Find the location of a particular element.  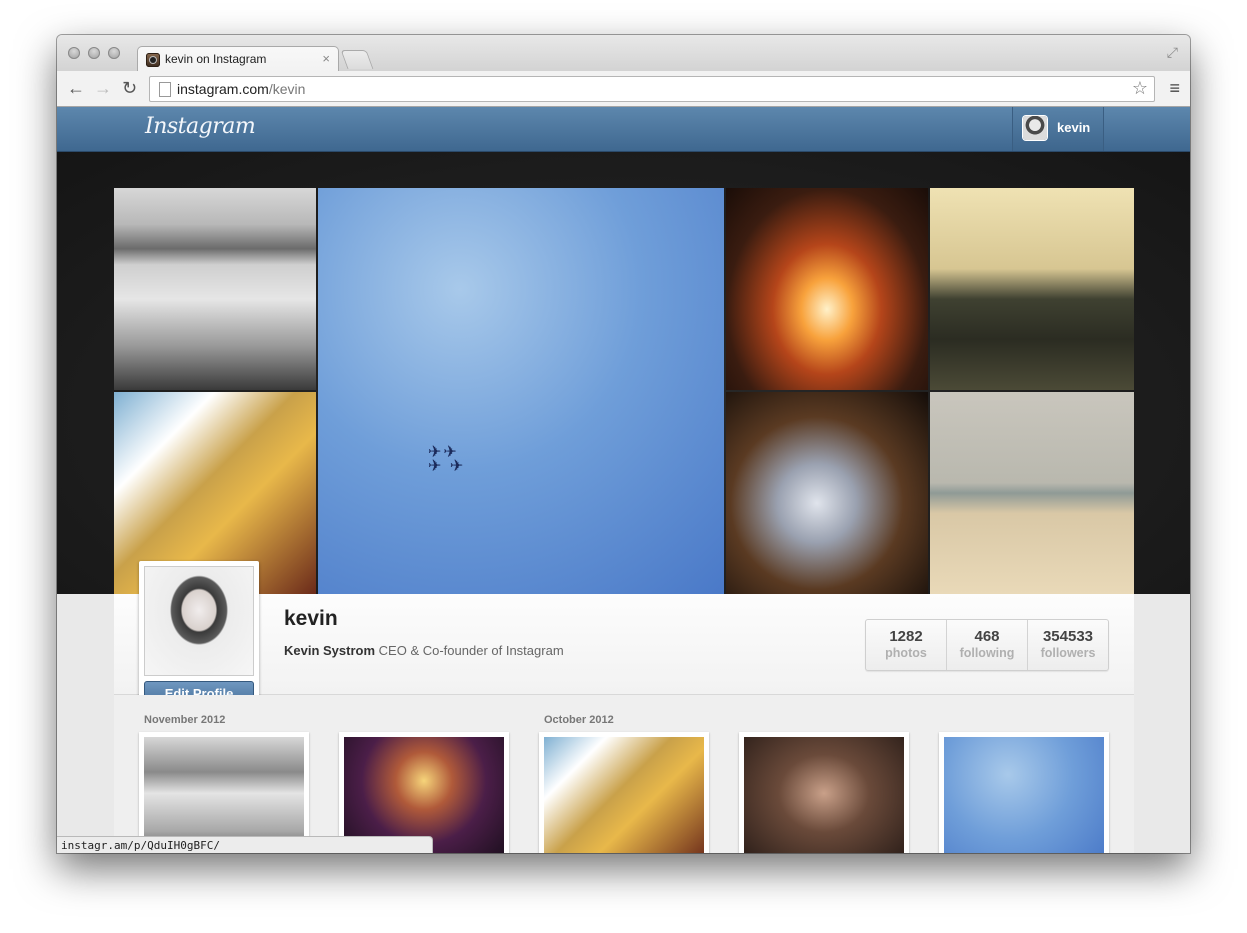

stat-following: 468 following is located at coordinates (987, 645).